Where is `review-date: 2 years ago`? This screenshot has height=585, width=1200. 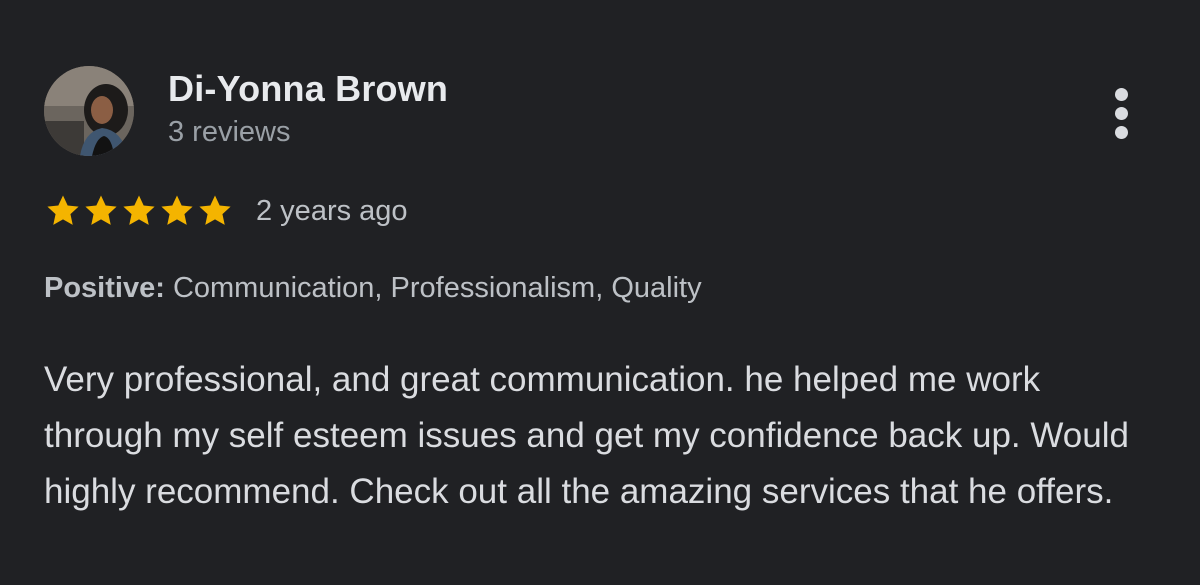 review-date: 2 years ago is located at coordinates (332, 210).